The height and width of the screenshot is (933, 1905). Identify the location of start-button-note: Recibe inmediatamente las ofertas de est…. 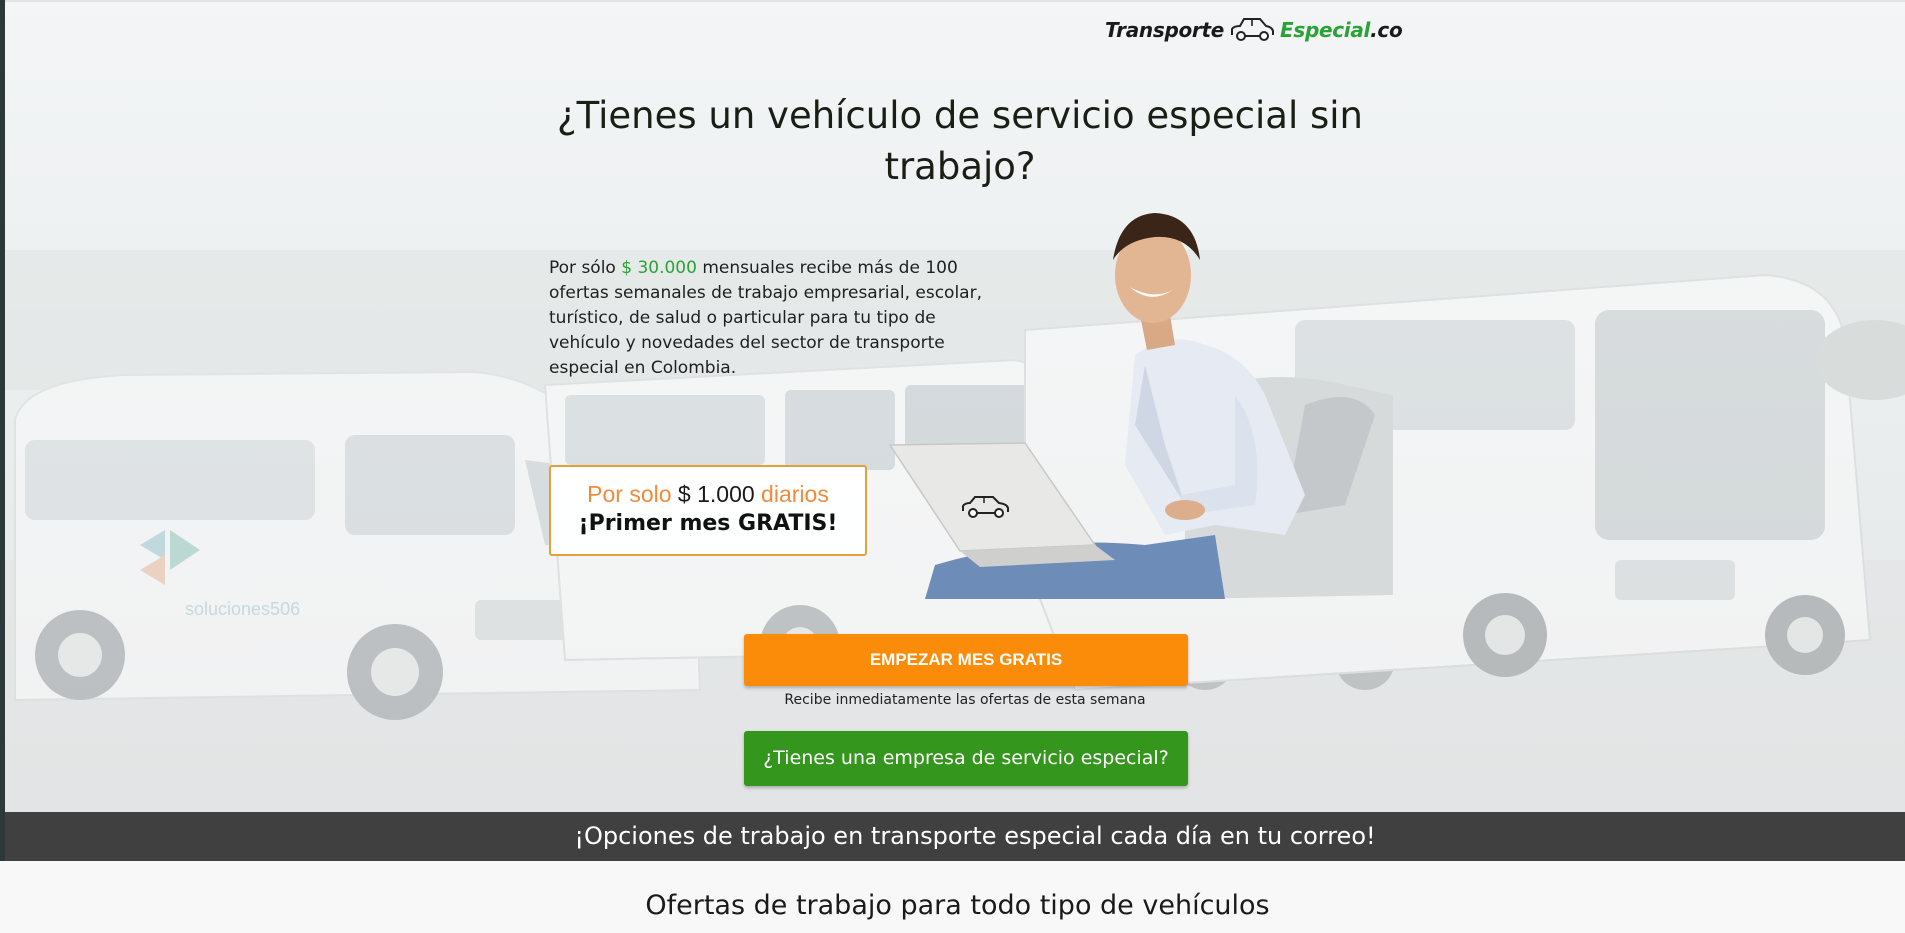
(965, 700).